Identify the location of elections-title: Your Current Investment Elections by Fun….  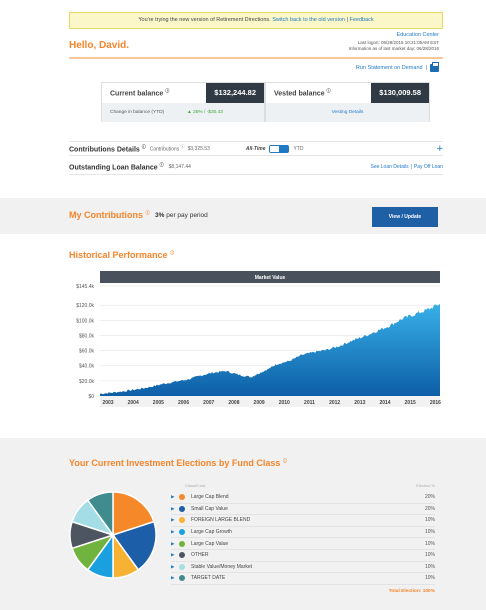
(178, 463).